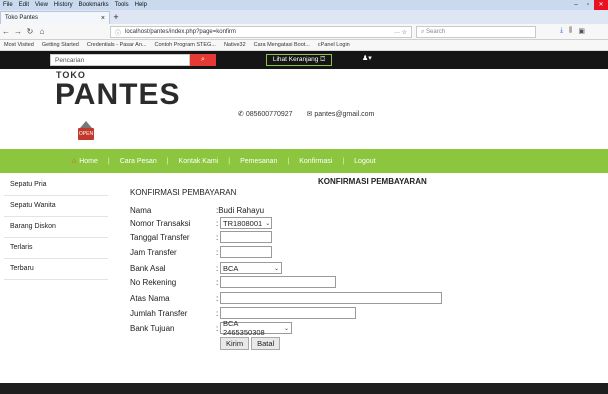 Image resolution: width=608 pixels, height=394 pixels. I want to click on tab-close-icon: ×, so click(103, 18).